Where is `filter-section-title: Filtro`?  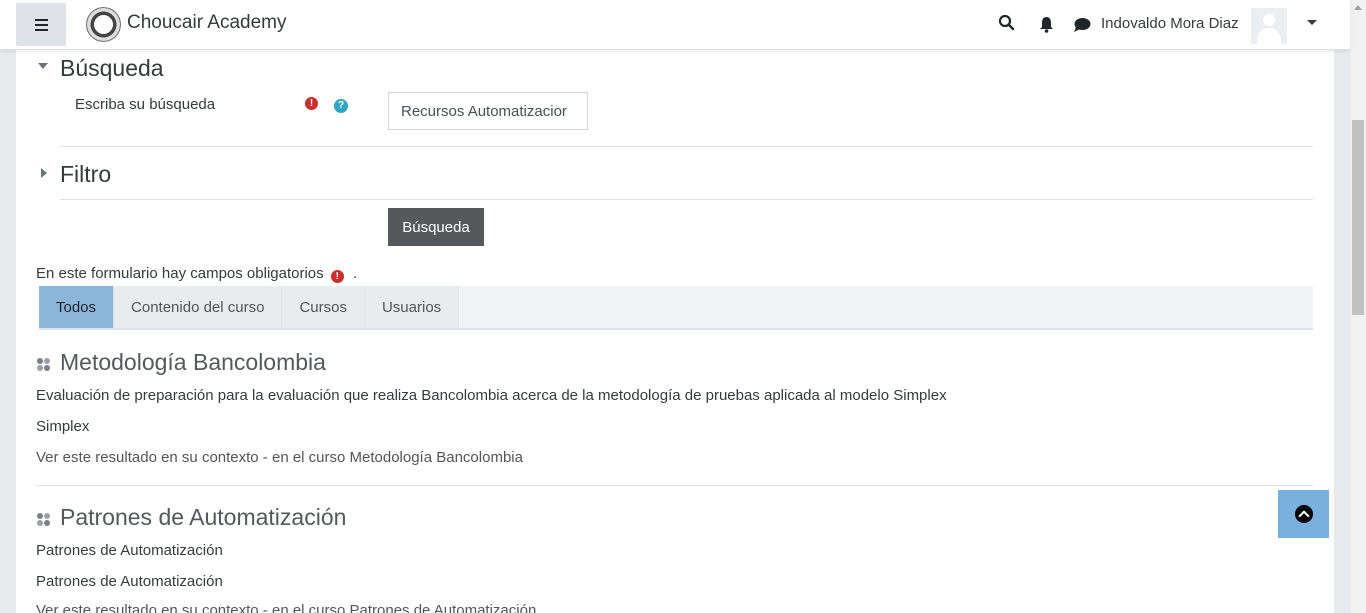 filter-section-title: Filtro is located at coordinates (85, 174).